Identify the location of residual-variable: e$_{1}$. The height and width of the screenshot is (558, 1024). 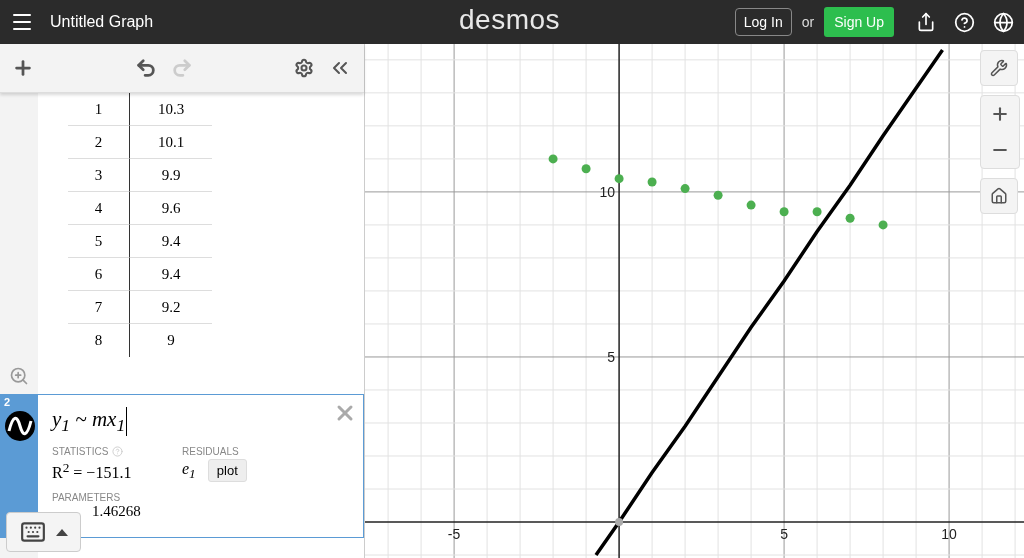
(189, 470).